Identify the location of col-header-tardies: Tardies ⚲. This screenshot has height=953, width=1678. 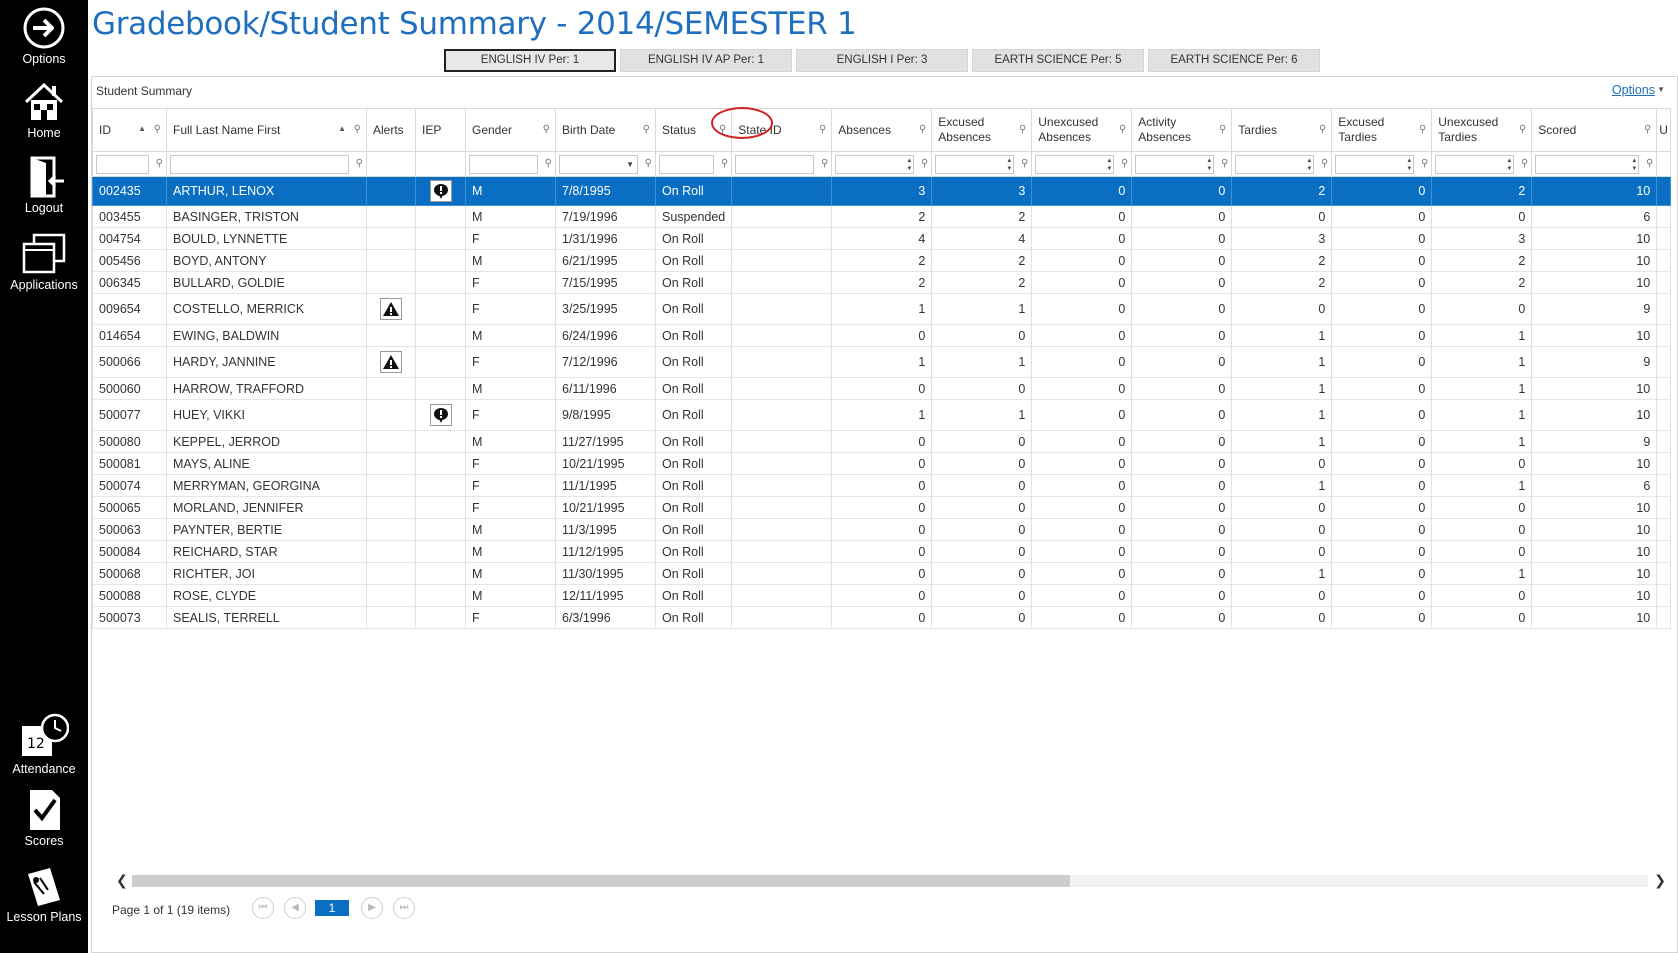
(1282, 130).